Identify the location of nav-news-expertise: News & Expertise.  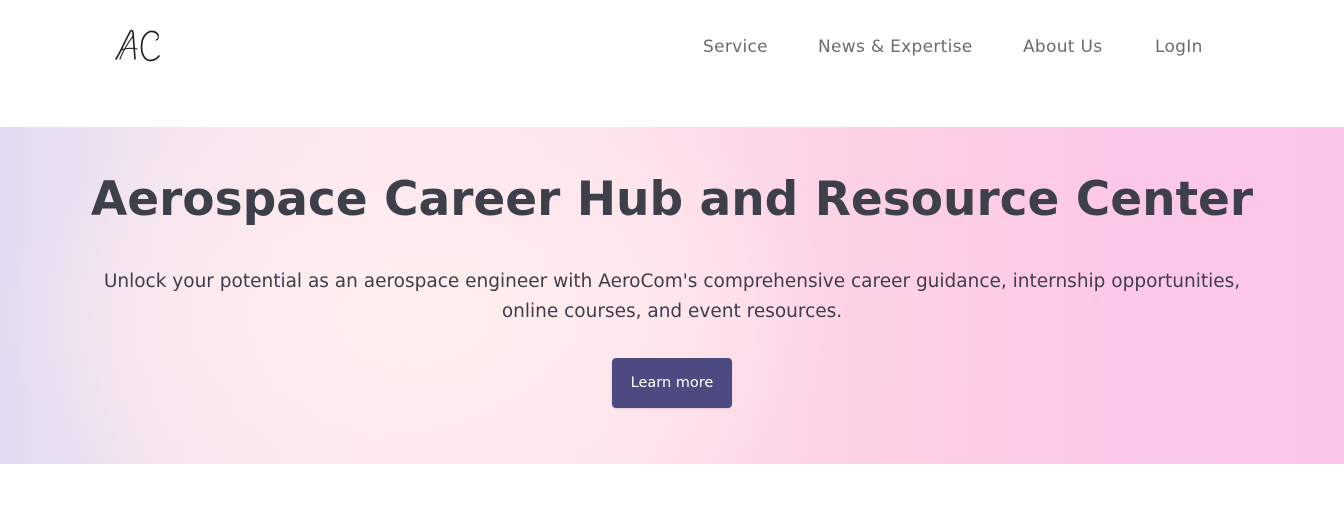
(895, 47).